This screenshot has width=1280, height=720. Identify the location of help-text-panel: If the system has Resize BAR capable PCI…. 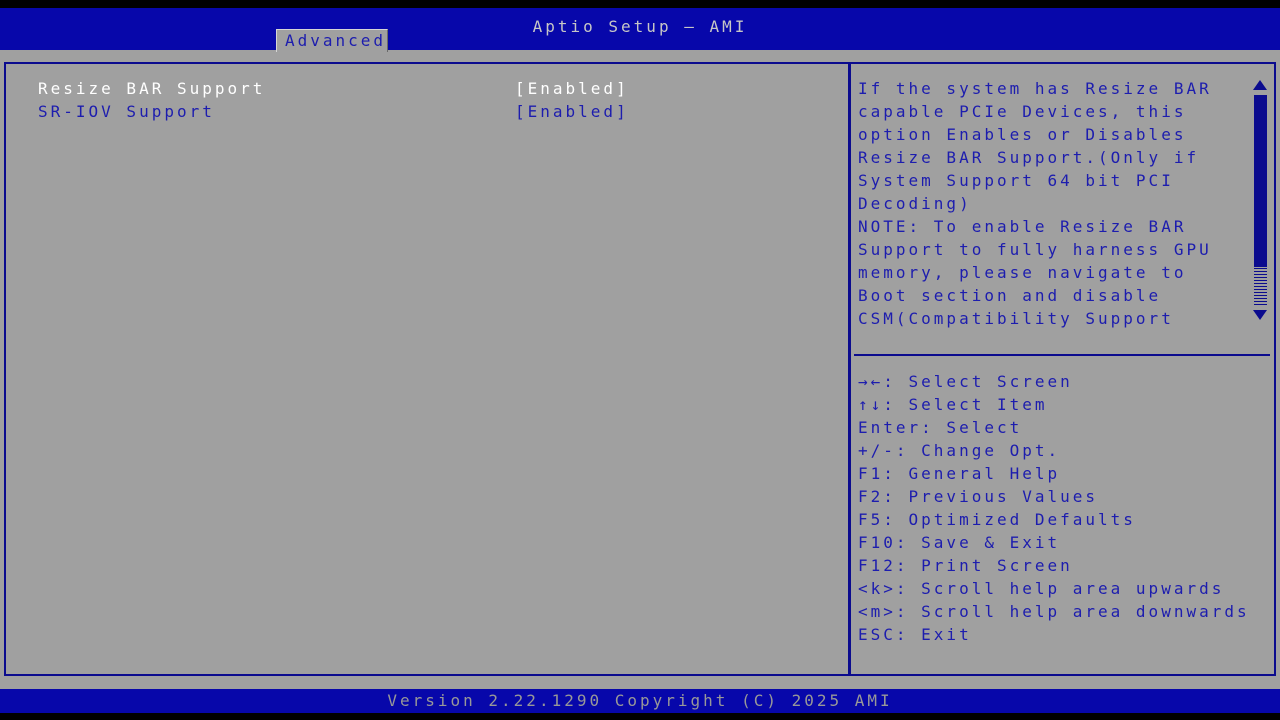
(1054, 203).